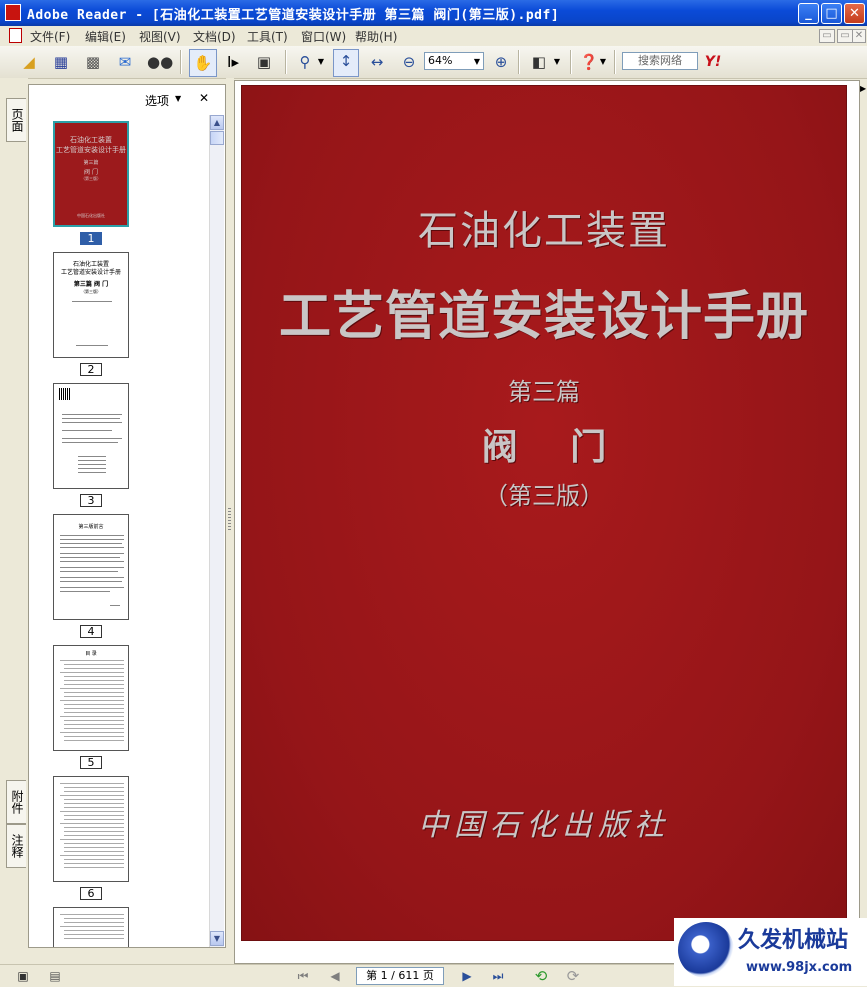  Describe the element at coordinates (91, 369) in the screenshot. I see `thumb-label-2: 2` at that location.